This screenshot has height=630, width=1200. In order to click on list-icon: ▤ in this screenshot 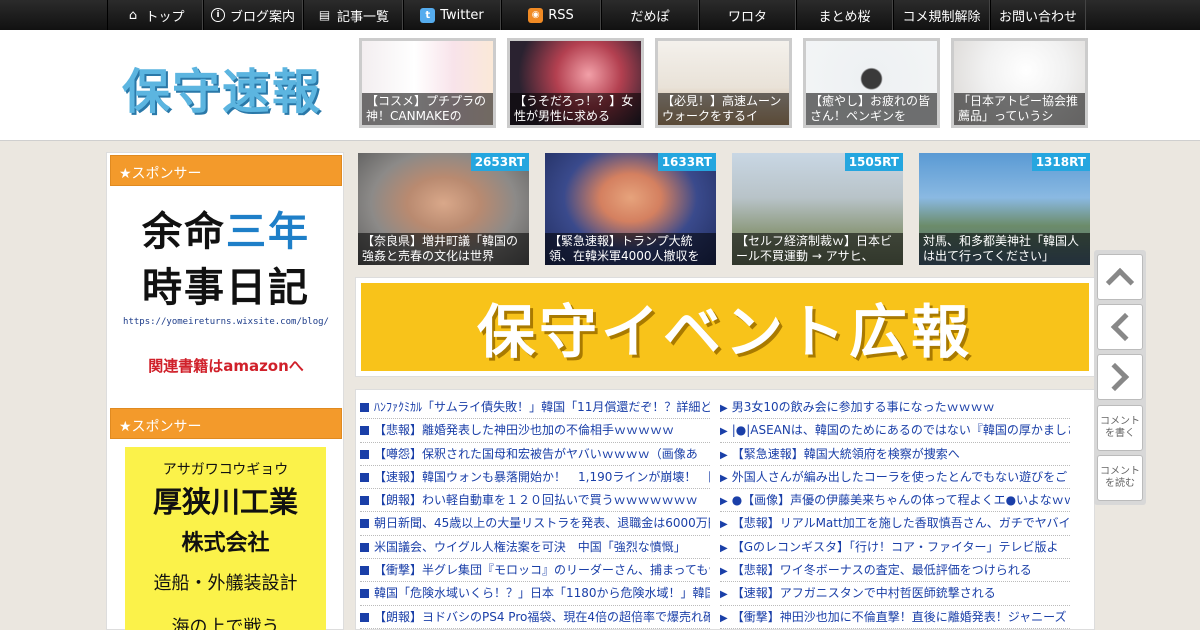, I will do `click(324, 15)`.